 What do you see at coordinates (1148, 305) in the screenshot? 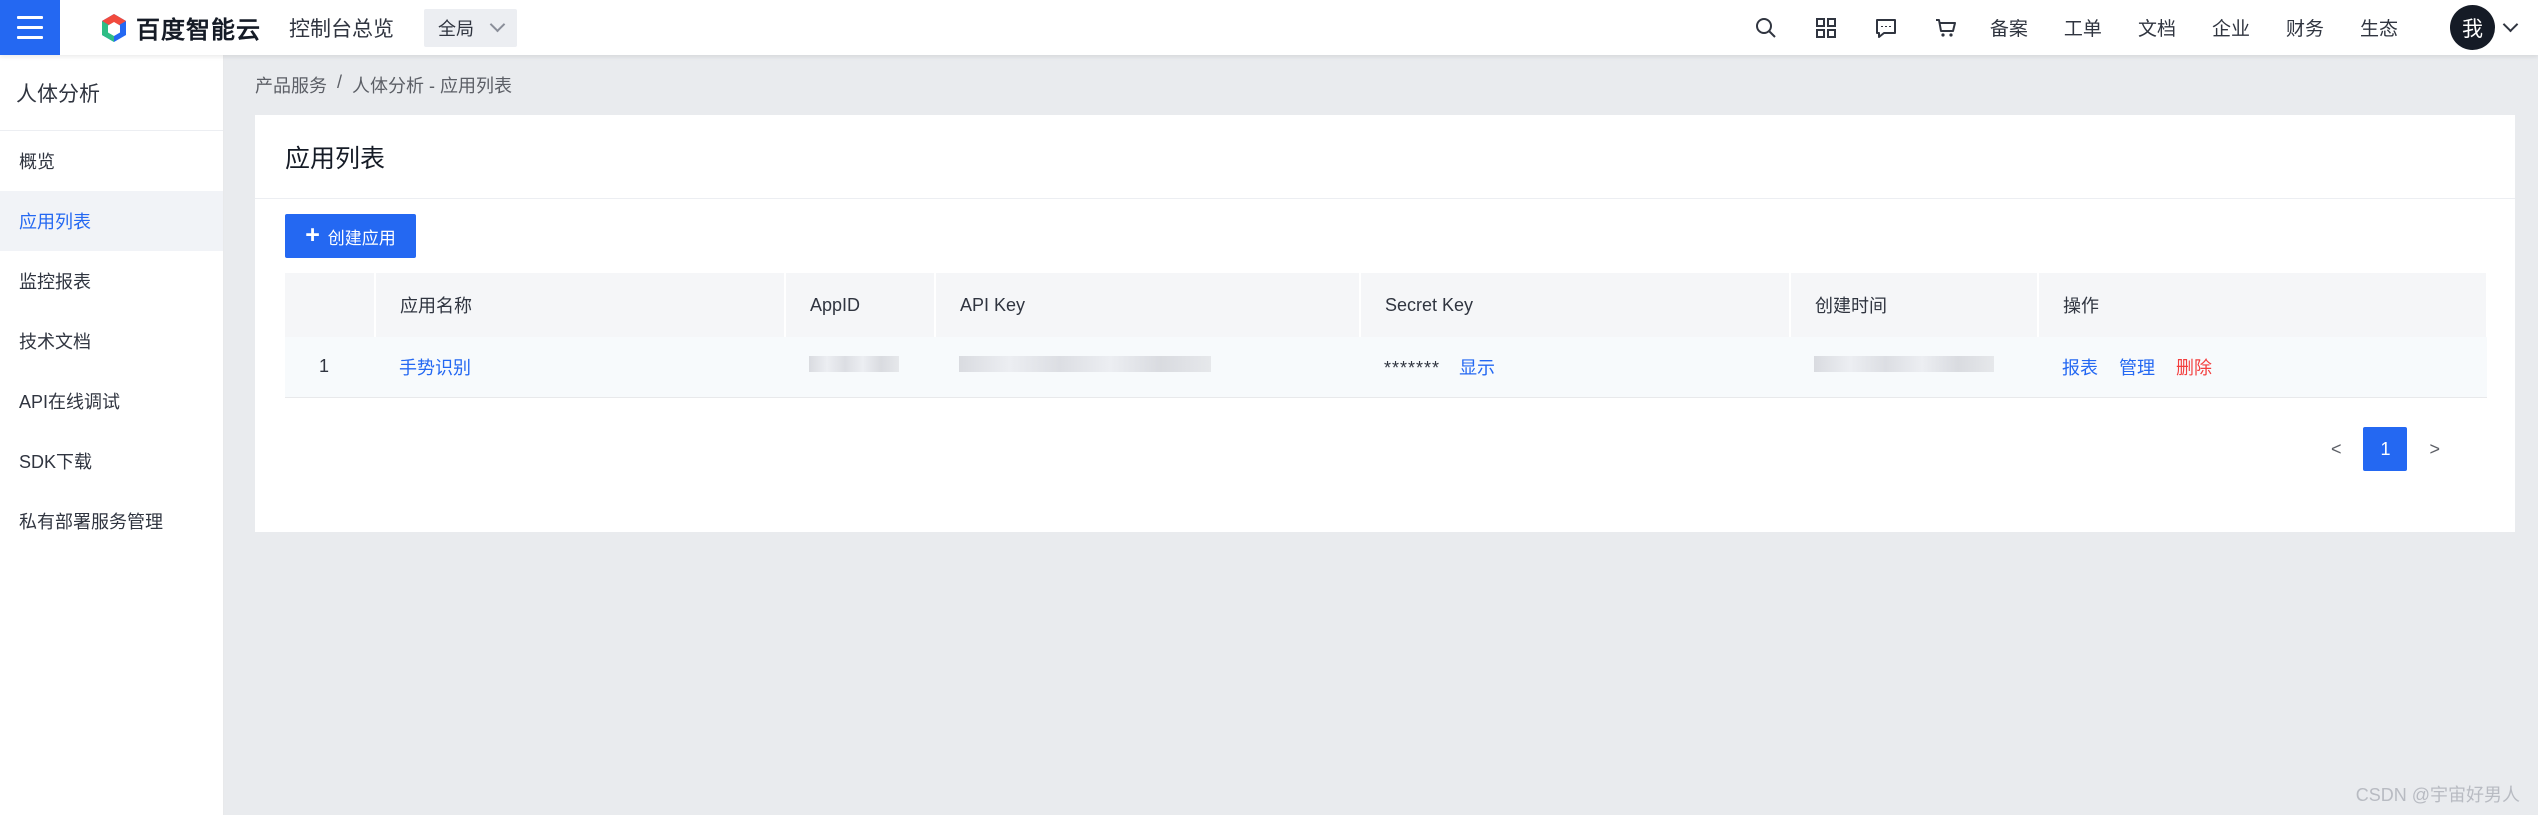
I see `column-header-api-key: API Key` at bounding box center [1148, 305].